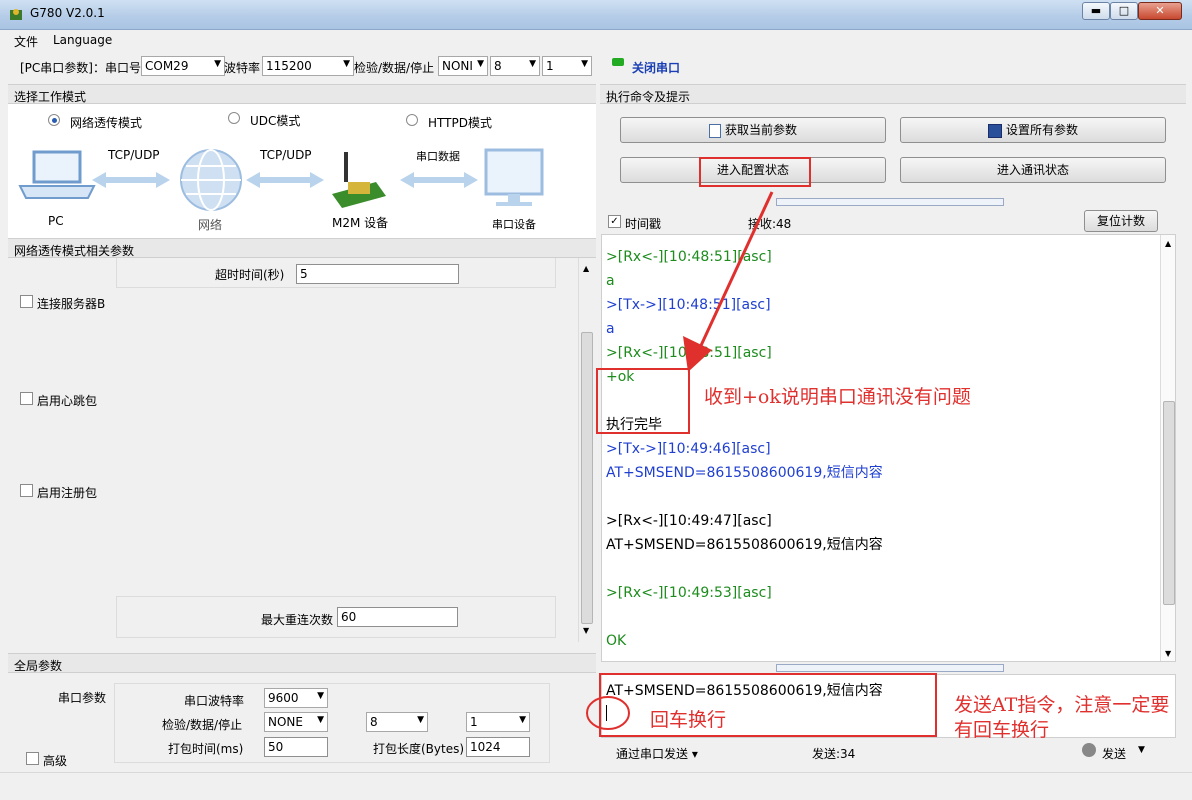  I want to click on serial-param-label: [PC串口参数]：串口号, so click(80, 68).